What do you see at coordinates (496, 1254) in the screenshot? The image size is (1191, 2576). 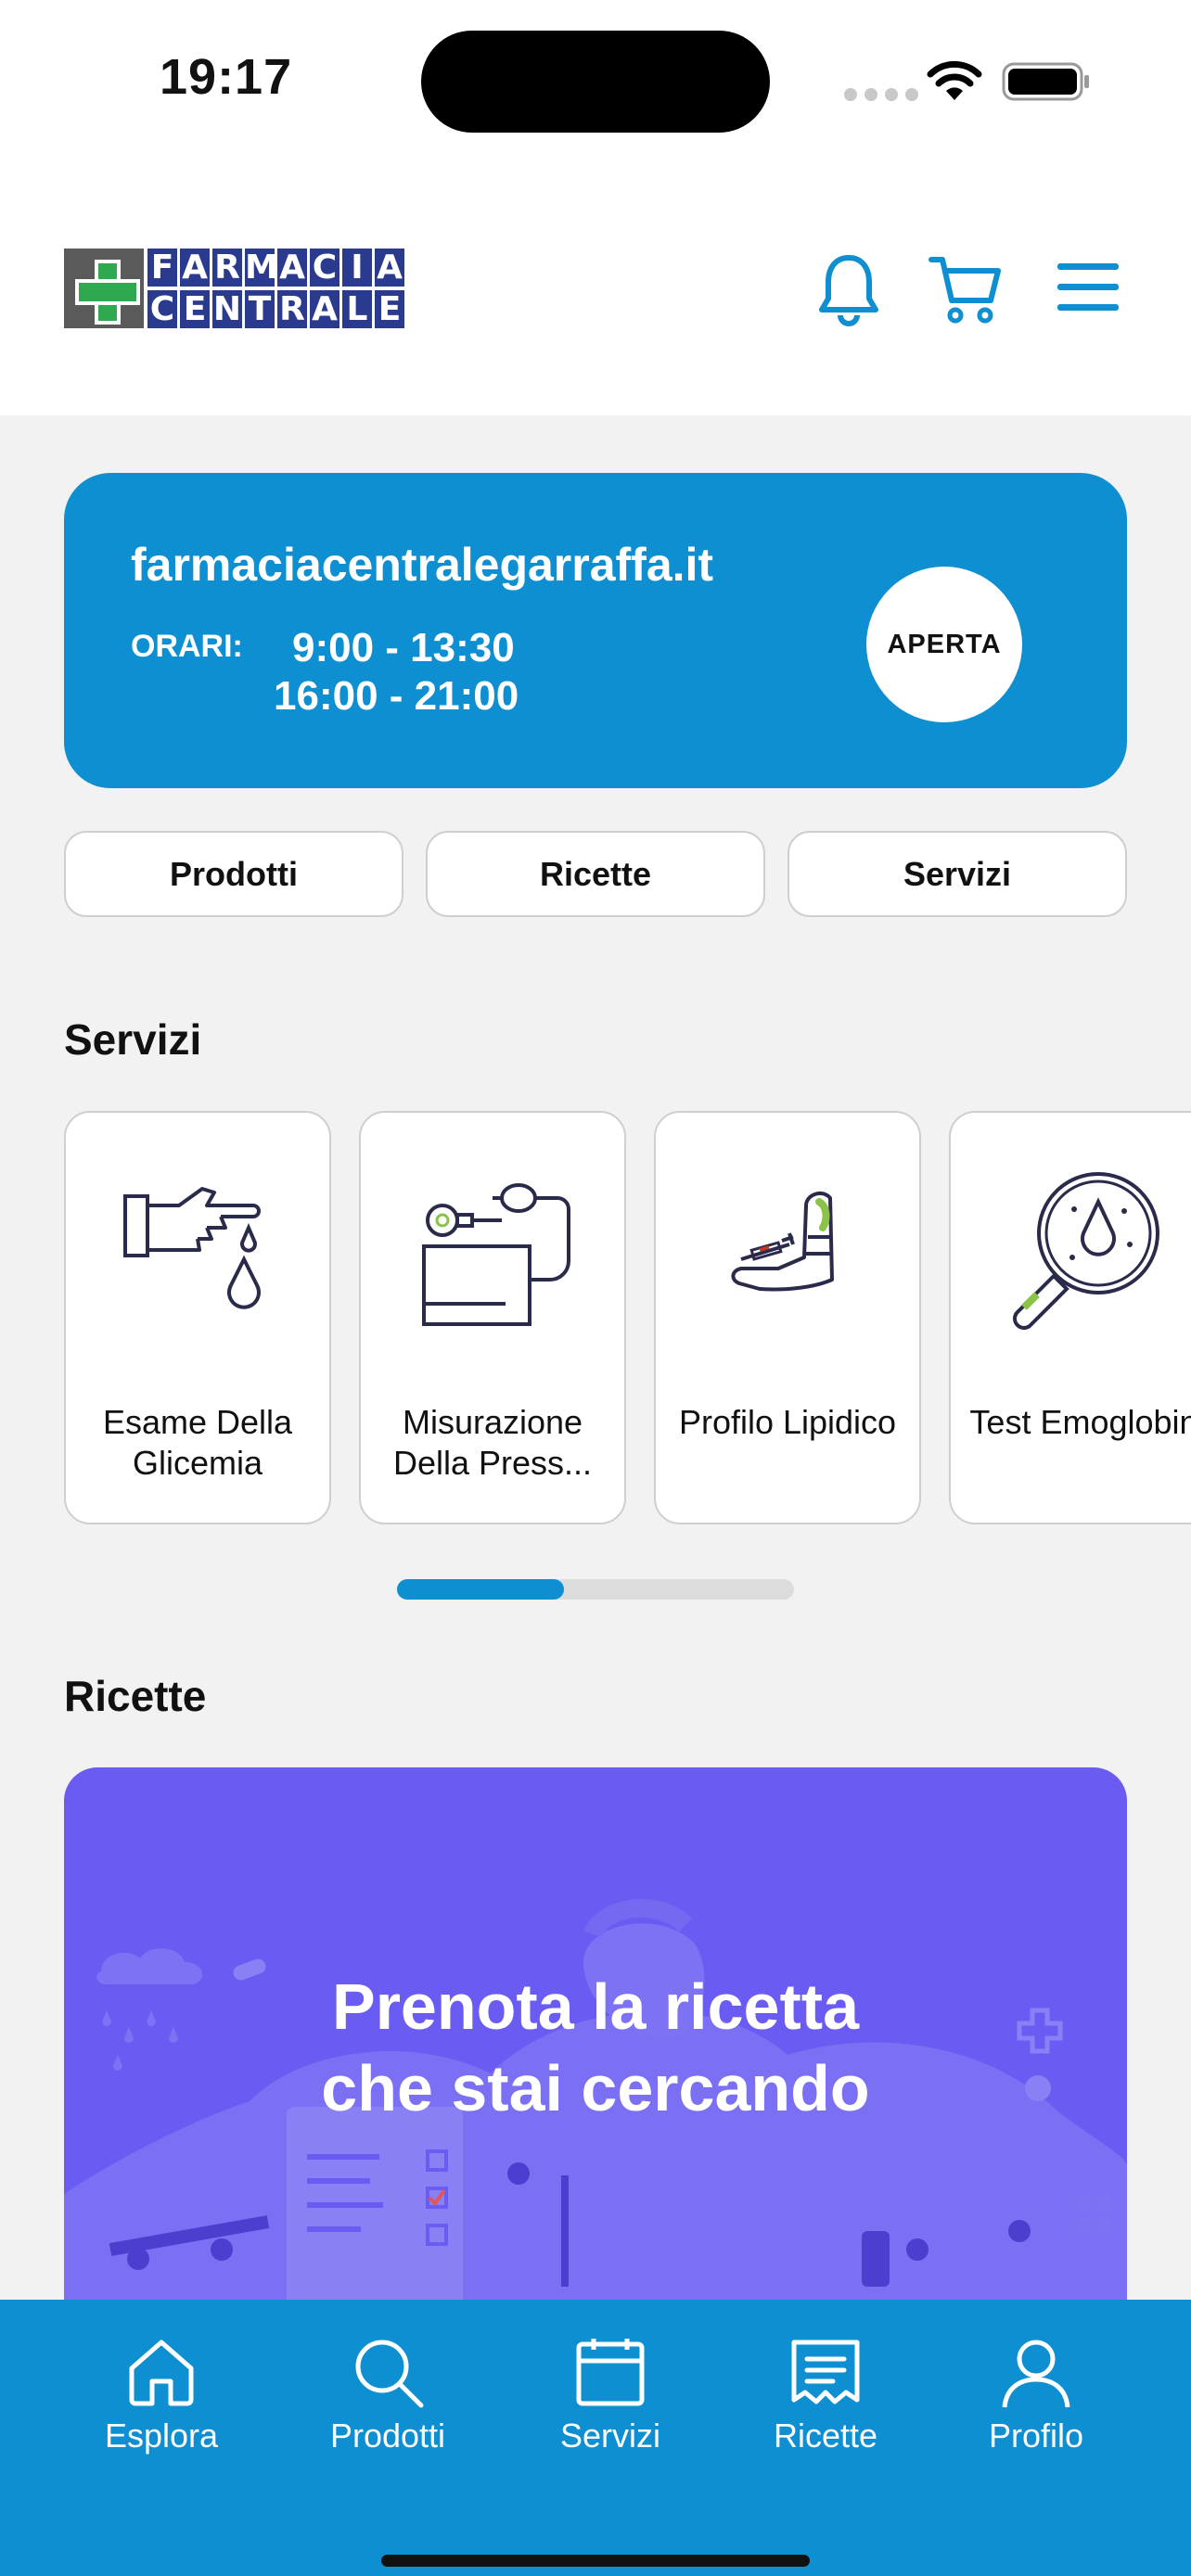 I see `blood-pressure-icon` at bounding box center [496, 1254].